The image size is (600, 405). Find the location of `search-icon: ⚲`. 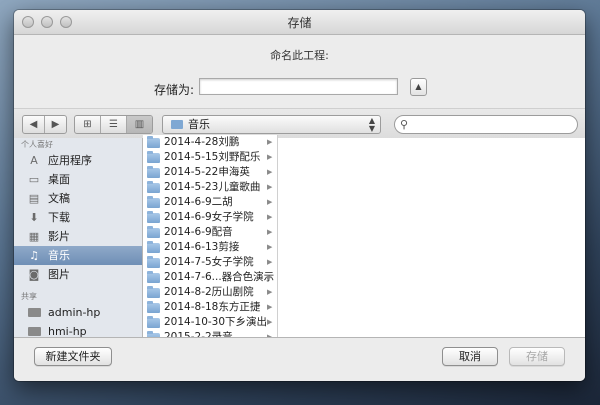

search-icon: ⚲ is located at coordinates (404, 124).